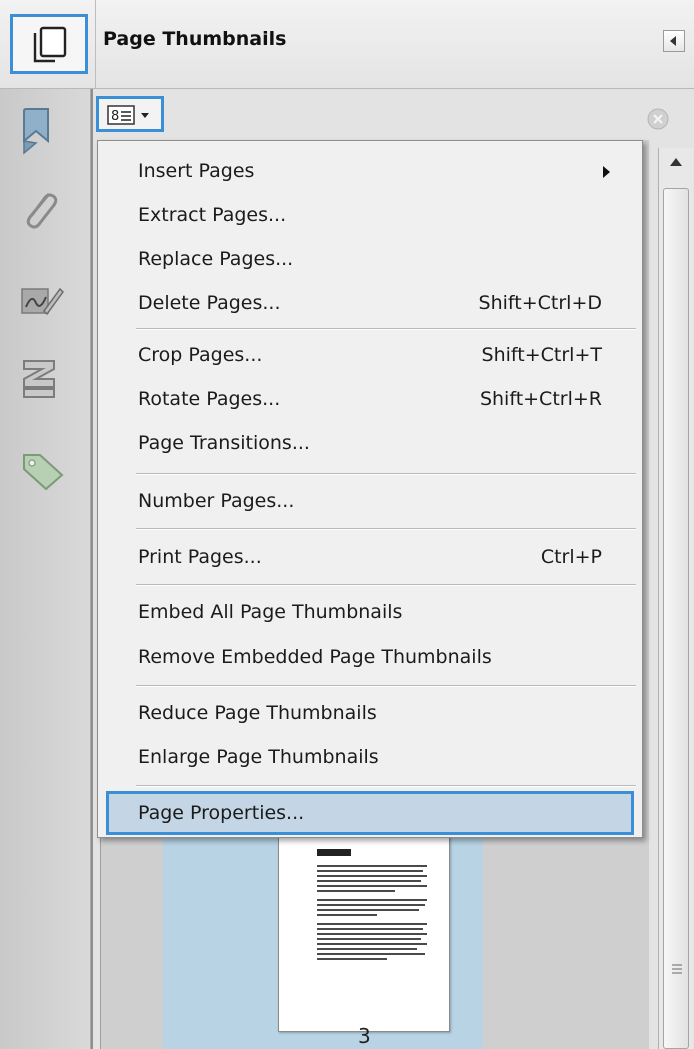 The height and width of the screenshot is (1049, 694). I want to click on menu-item-rotate-pages: Rotate Pages... Shift+Ctrl+R, so click(370, 399).